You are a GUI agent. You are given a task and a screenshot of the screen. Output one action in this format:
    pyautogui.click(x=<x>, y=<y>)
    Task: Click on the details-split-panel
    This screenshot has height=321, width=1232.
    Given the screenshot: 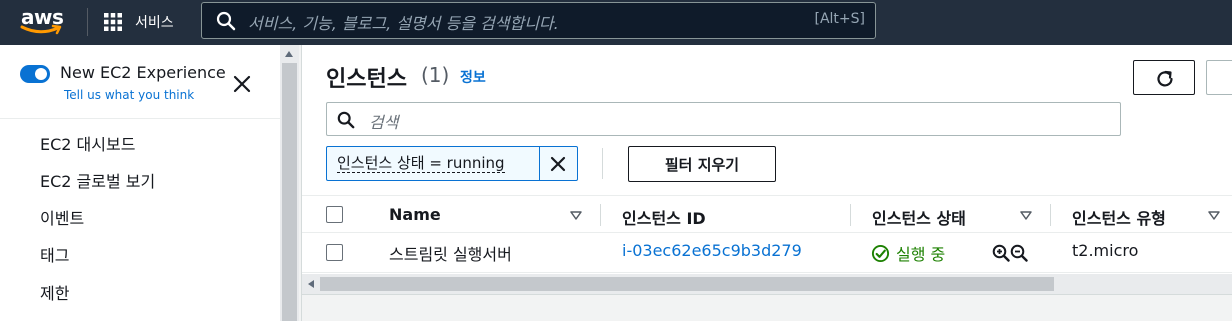 What is the action you would take?
    pyautogui.click(x=767, y=307)
    